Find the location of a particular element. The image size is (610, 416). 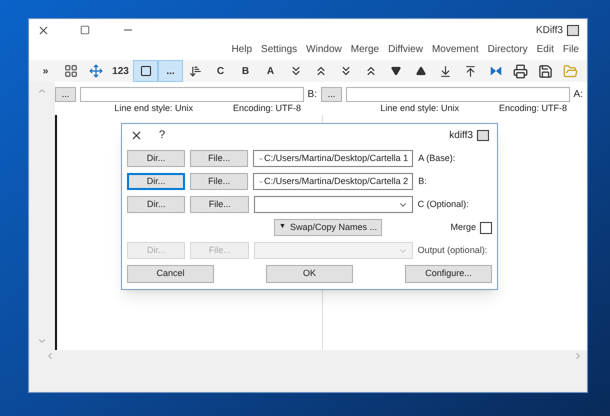

pane-label: B: is located at coordinates (312, 95).